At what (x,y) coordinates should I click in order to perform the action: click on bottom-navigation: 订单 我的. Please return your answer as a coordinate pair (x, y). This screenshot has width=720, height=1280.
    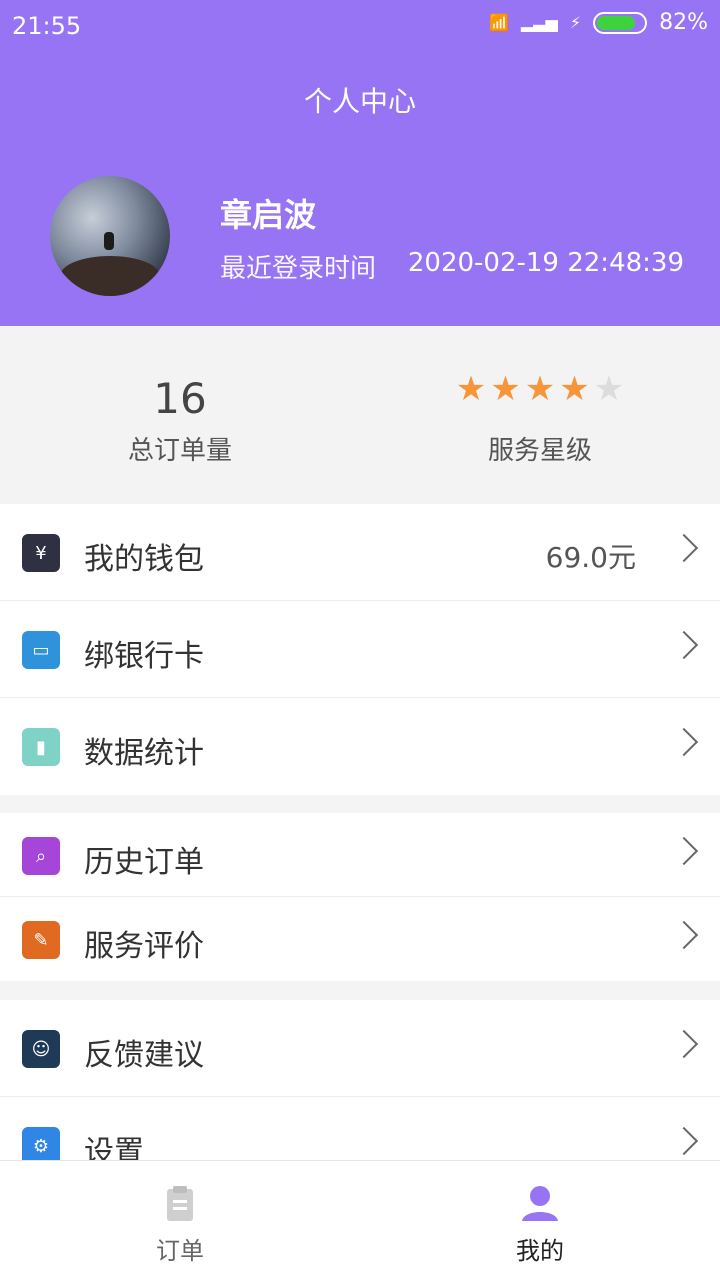
    Looking at the image, I should click on (360, 1220).